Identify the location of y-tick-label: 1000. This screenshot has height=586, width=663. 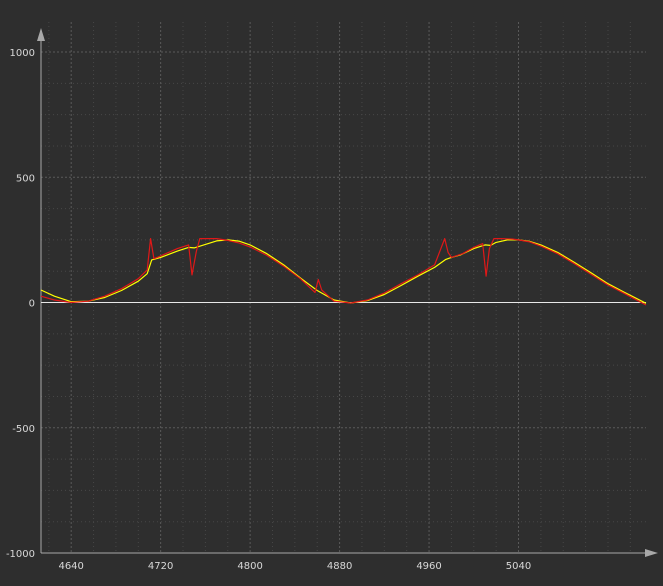
(22, 53).